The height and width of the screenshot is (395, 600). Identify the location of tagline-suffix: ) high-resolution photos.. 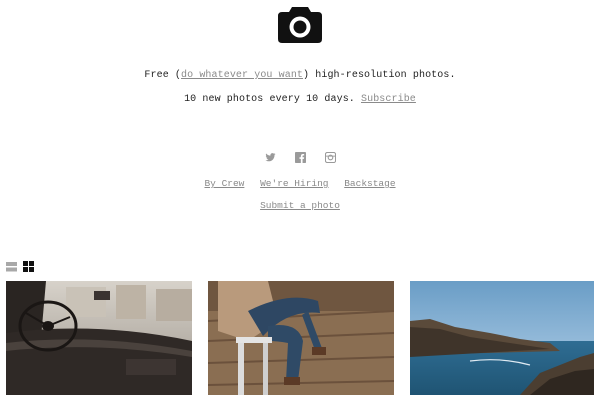
(379, 75).